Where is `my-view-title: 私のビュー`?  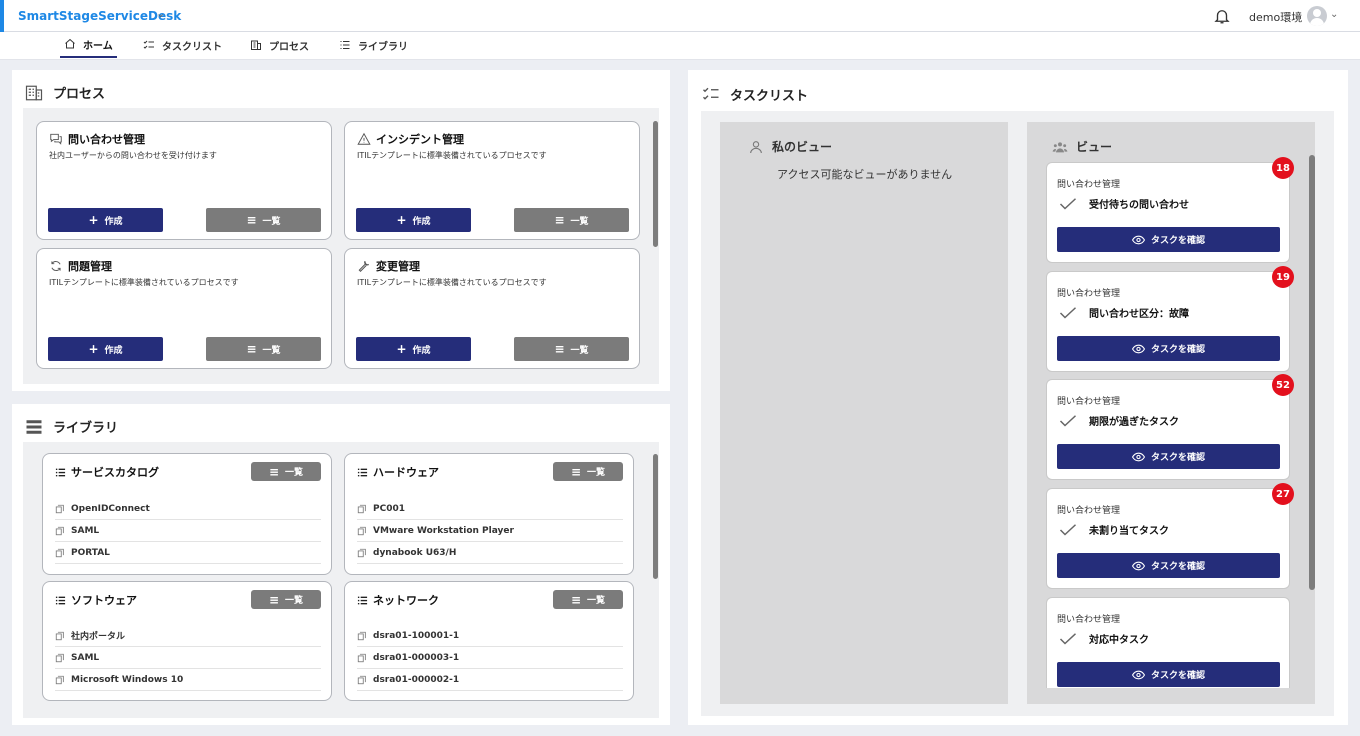
my-view-title: 私のビュー is located at coordinates (790, 146).